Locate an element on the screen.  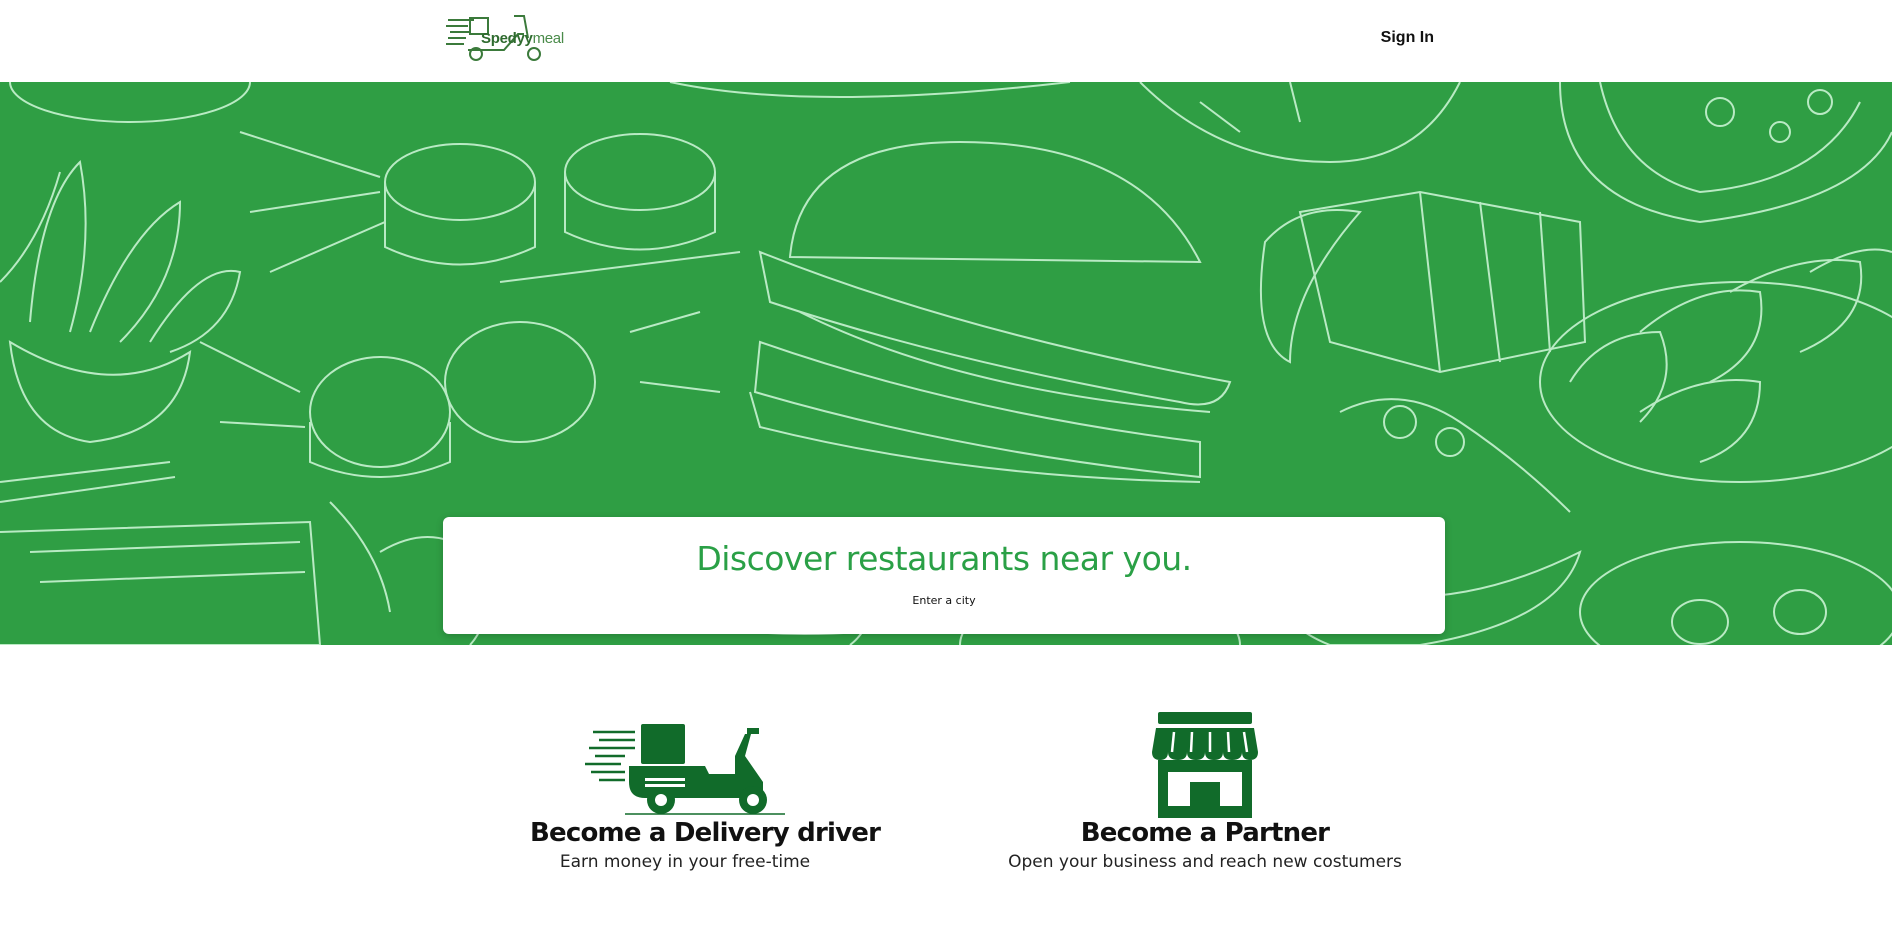
brand-logo: Spedyymeal is located at coordinates (509, 38).